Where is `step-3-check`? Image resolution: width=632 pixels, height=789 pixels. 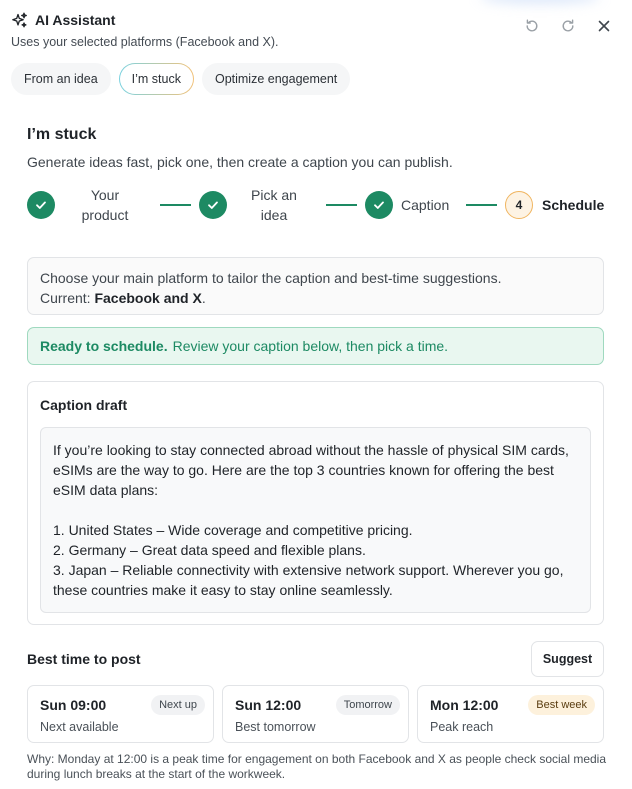 step-3-check is located at coordinates (379, 205).